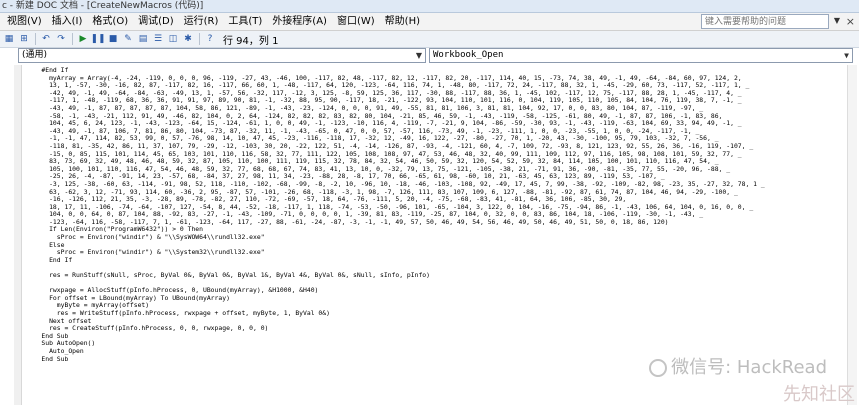 The image size is (859, 405). What do you see at coordinates (188, 39) in the screenshot?
I see `toolbox-icon: ✱` at bounding box center [188, 39].